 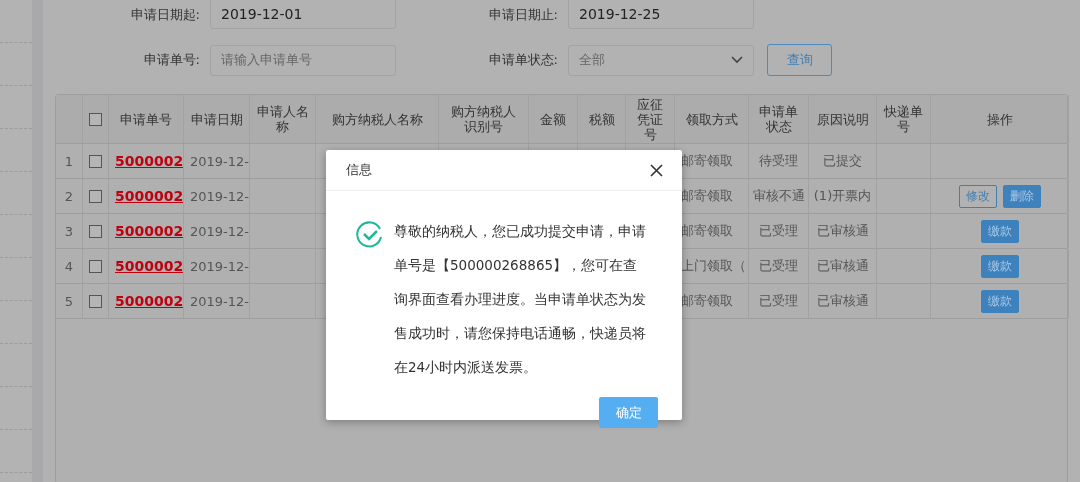 What do you see at coordinates (303, 14) in the screenshot?
I see `input-field: 2019-12-01` at bounding box center [303, 14].